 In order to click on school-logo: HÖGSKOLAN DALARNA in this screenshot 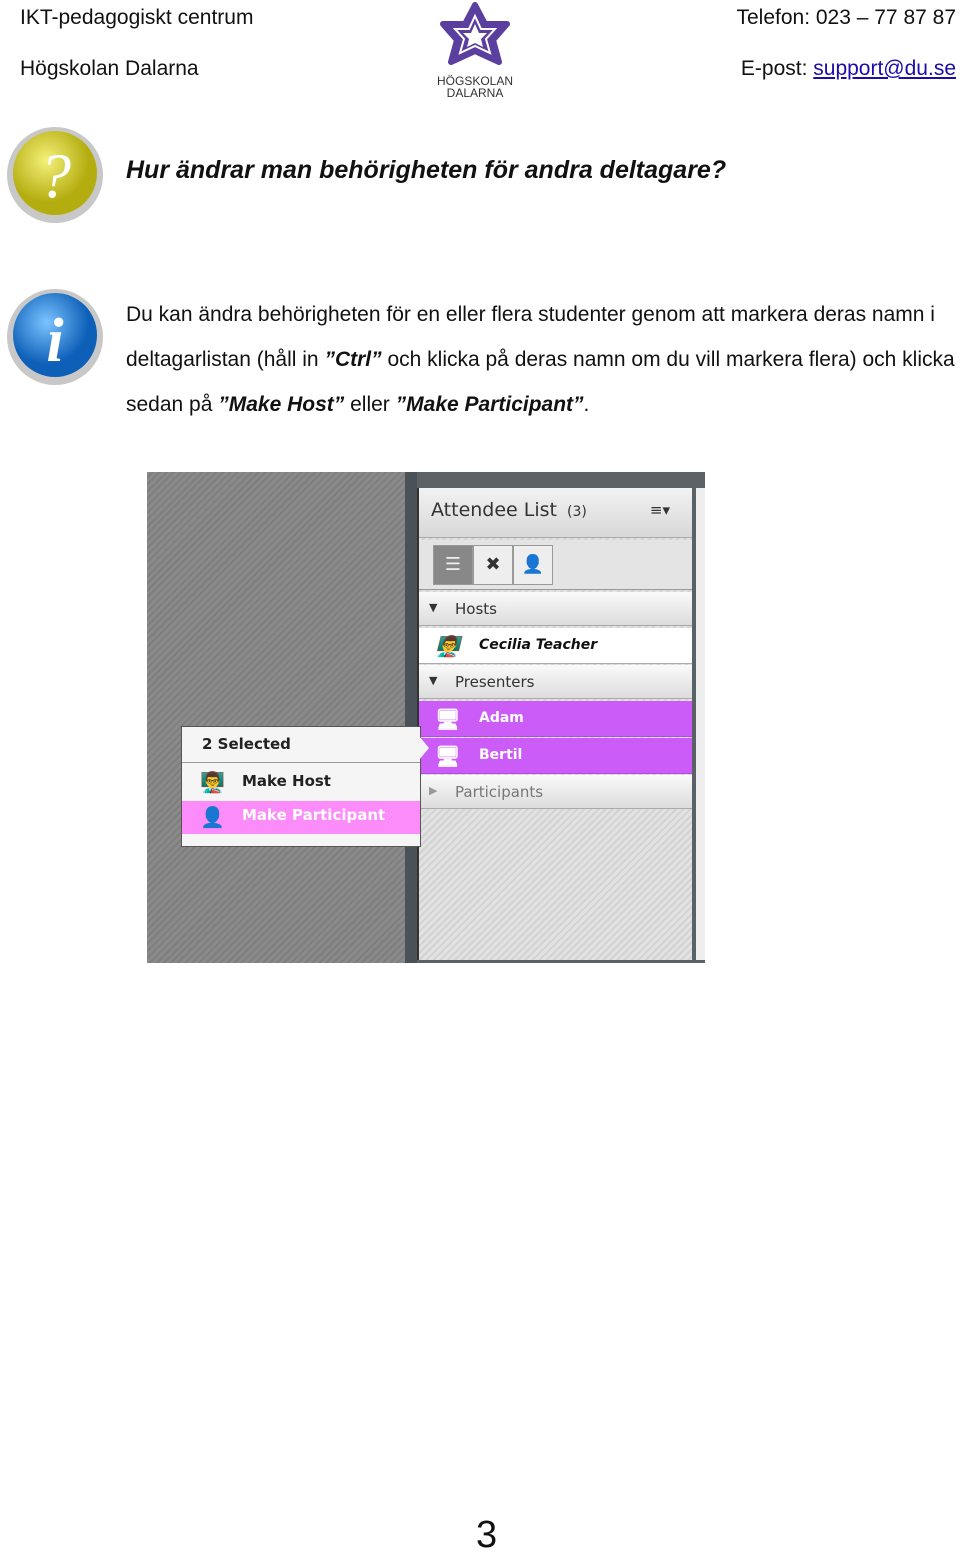, I will do `click(475, 51)`.